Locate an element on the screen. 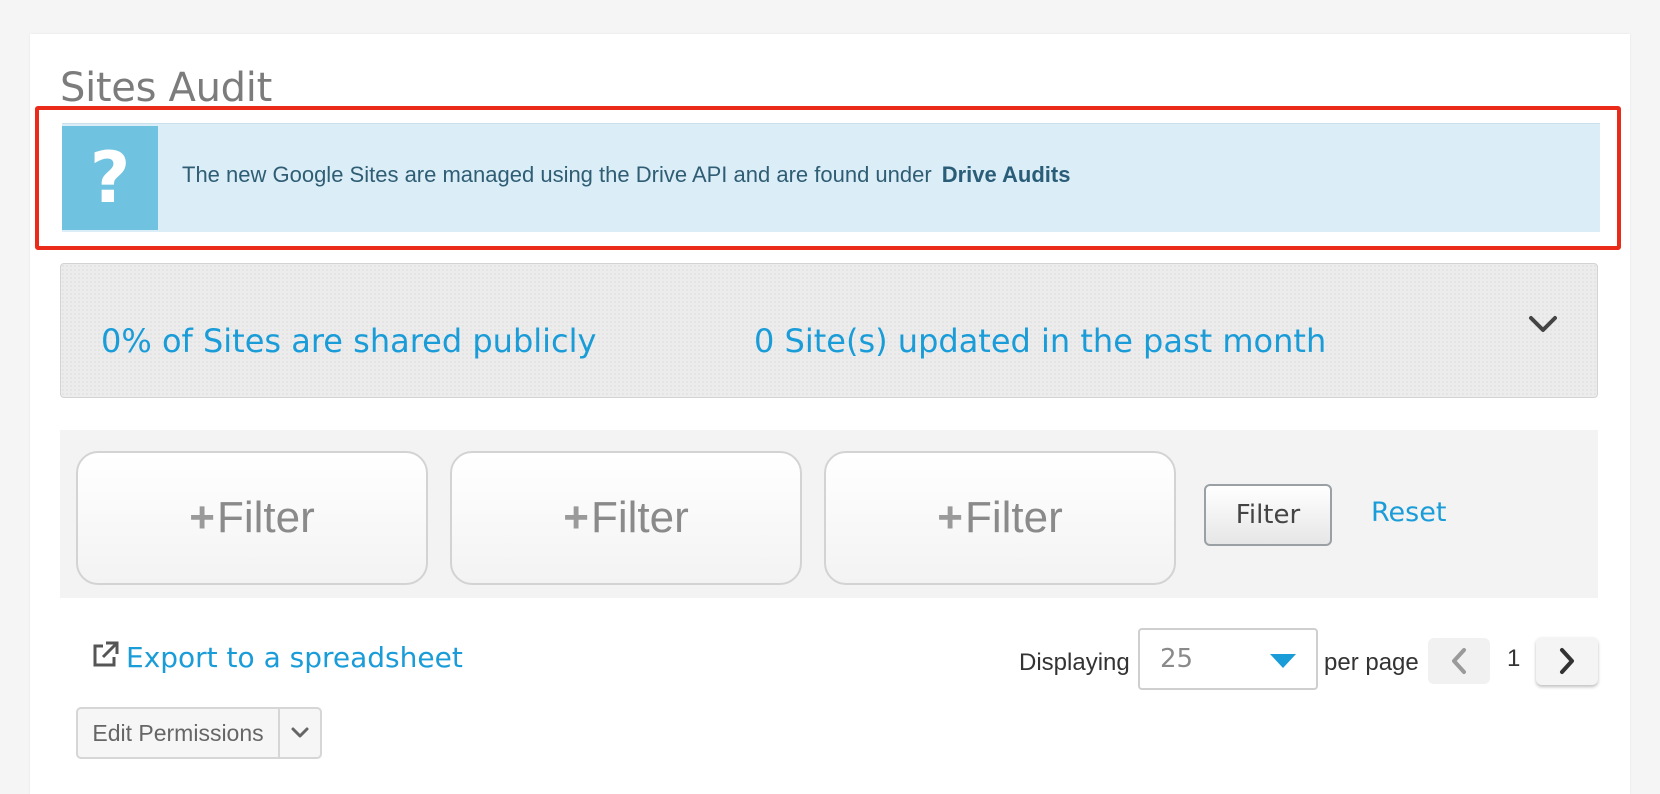 The height and width of the screenshot is (794, 1660). reset-link: Reset is located at coordinates (1408, 512).